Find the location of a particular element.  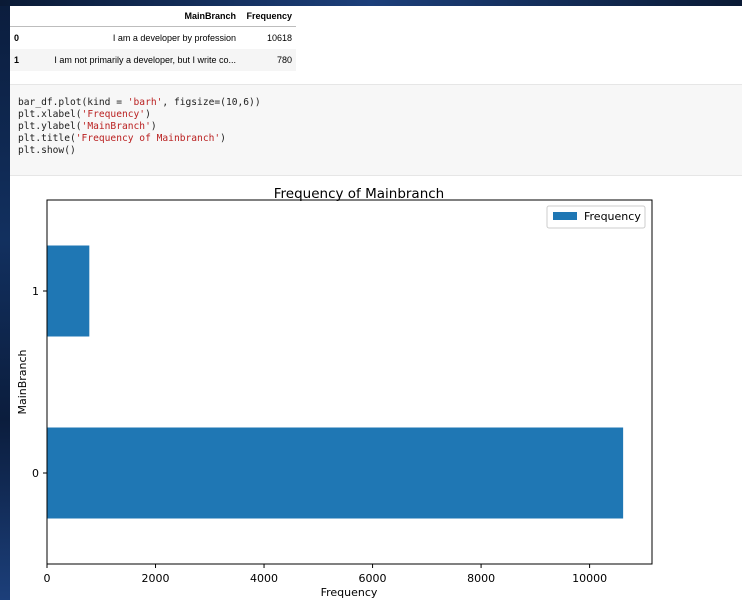

x-axis-label: Frequency is located at coordinates (349, 592).